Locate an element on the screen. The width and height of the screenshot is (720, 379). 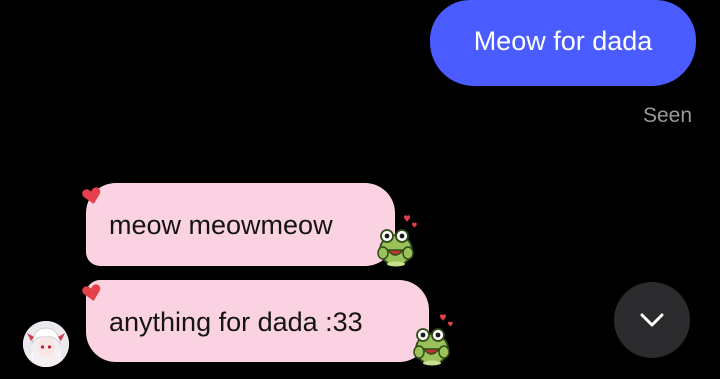
scroll-to-bottom-button is located at coordinates (652, 320).